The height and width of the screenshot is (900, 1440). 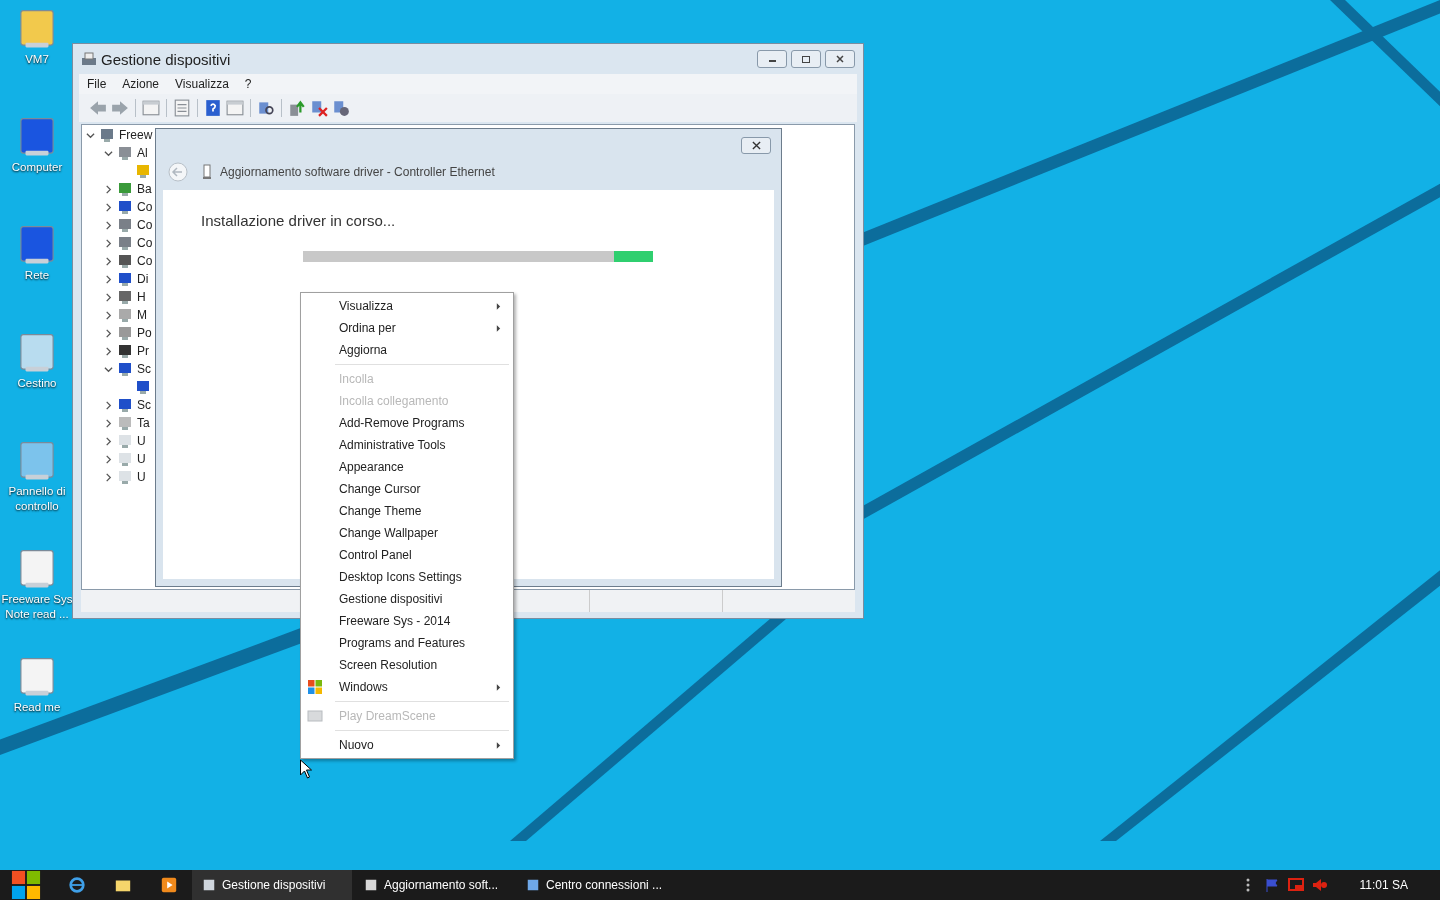 What do you see at coordinates (772, 59) in the screenshot?
I see `minimize-button` at bounding box center [772, 59].